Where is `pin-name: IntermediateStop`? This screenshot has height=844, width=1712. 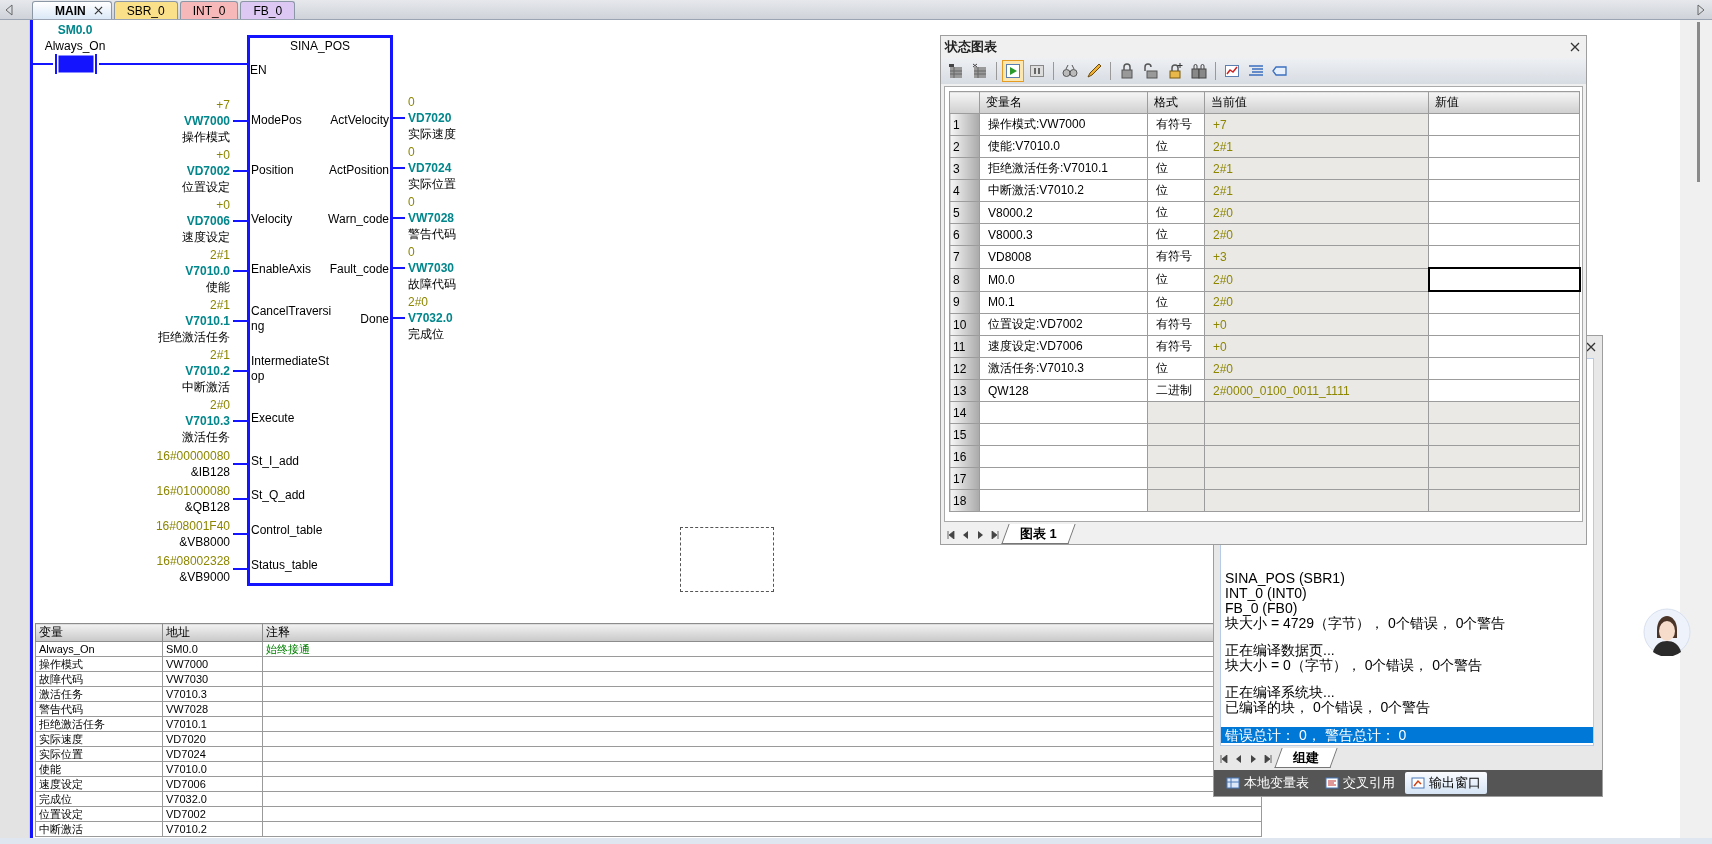 pin-name: IntermediateStop is located at coordinates (291, 369).